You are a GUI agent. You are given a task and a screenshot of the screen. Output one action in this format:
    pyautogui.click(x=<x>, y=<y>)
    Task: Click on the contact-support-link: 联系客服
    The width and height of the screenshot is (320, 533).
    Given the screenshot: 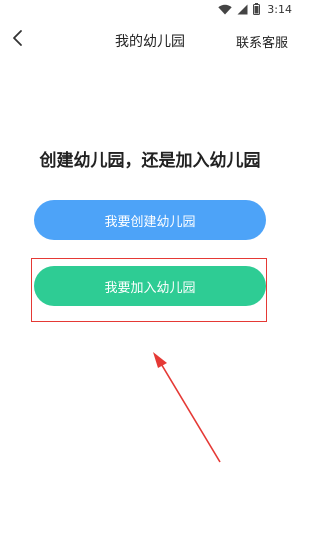 What is the action you would take?
    pyautogui.click(x=262, y=41)
    